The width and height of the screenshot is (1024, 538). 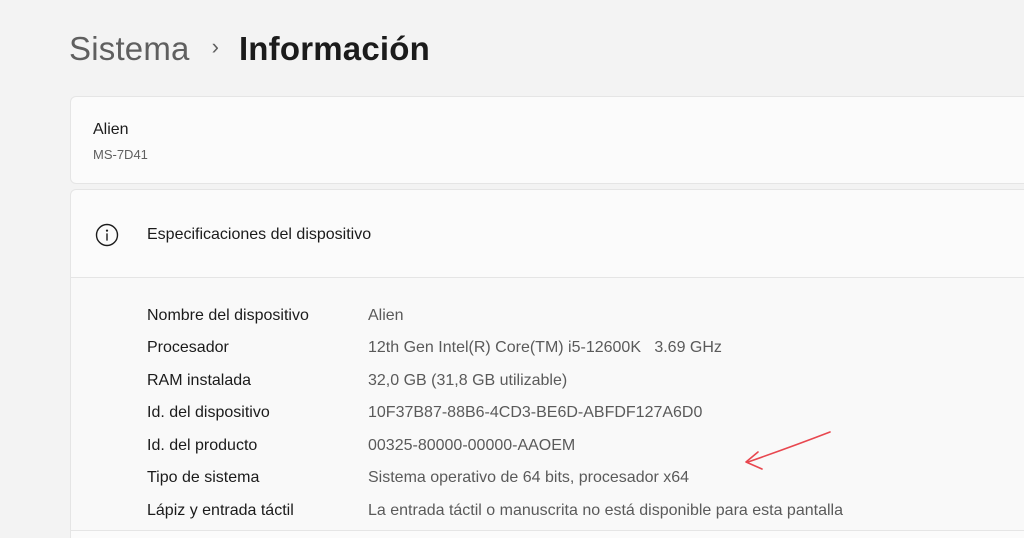 I want to click on spec-label: RAM instalada, so click(x=199, y=380).